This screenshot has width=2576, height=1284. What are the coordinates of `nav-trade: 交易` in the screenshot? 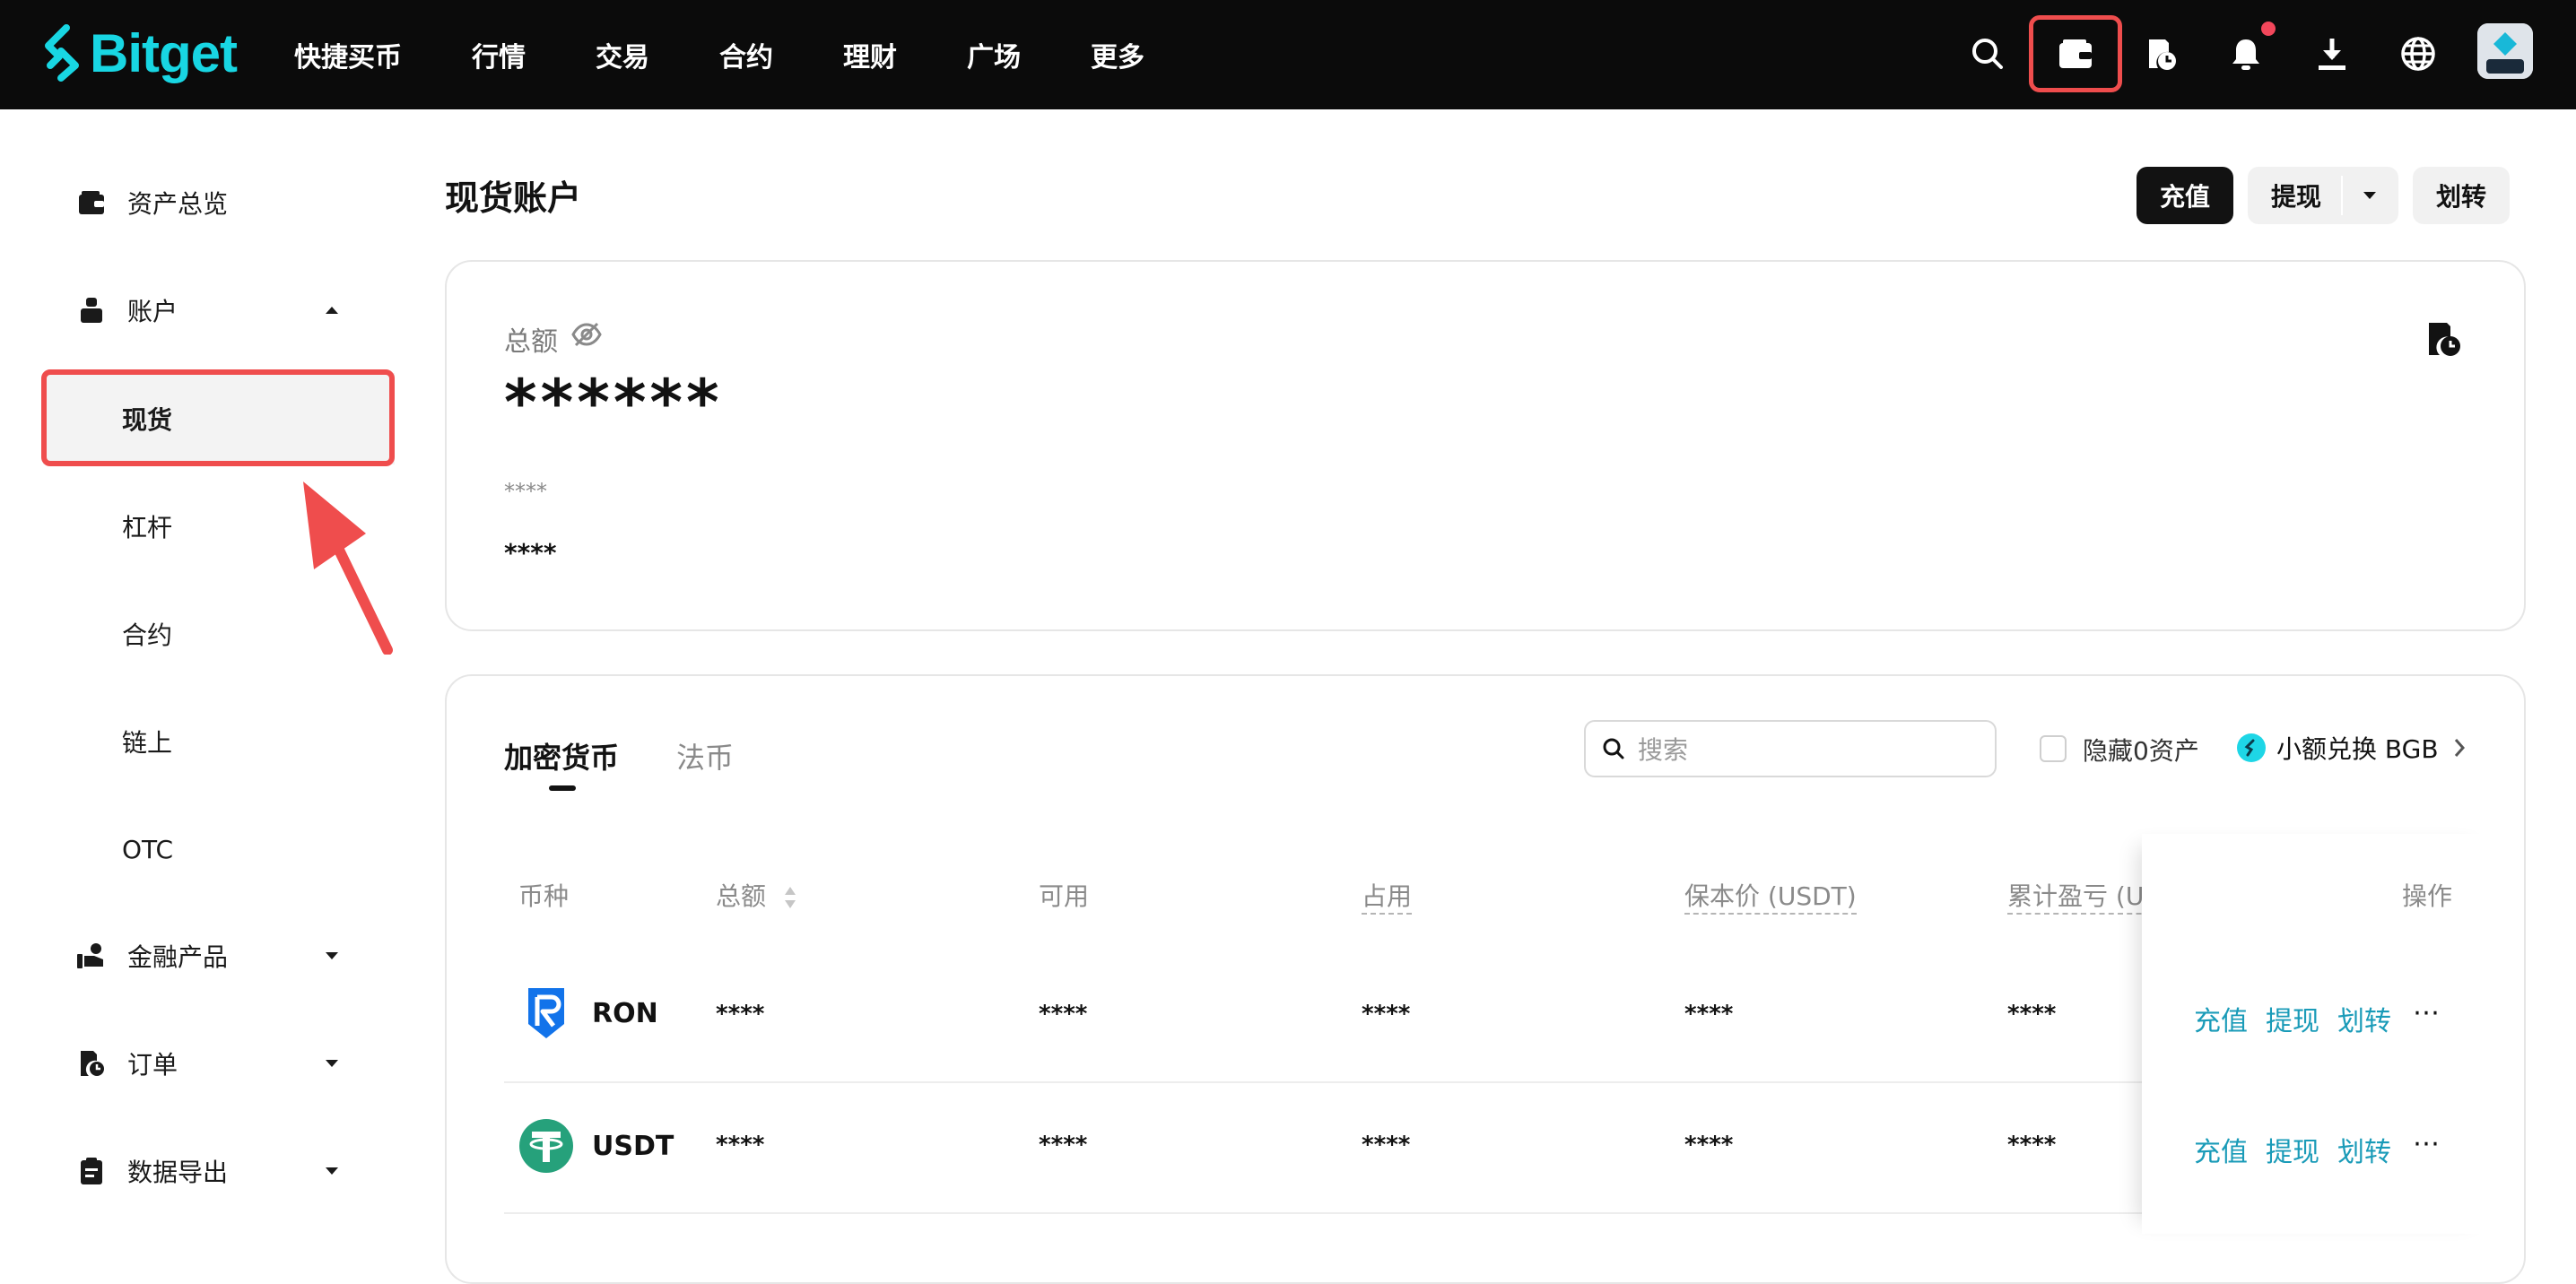 It's located at (622, 54).